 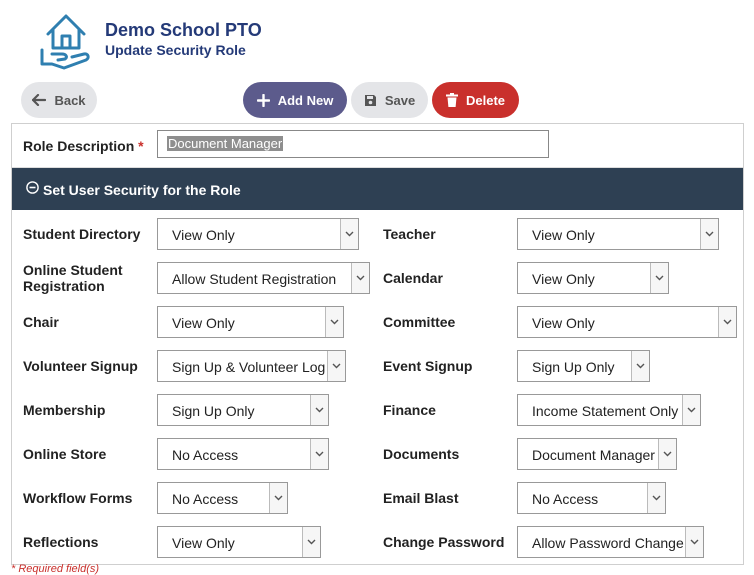 I want to click on field-label-chair: Chair, so click(x=41, y=322).